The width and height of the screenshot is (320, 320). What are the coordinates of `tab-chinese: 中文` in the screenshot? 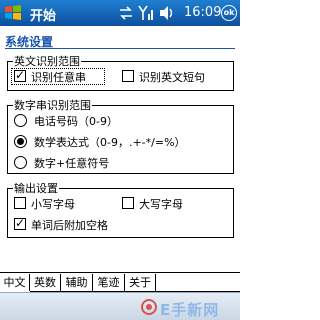 It's located at (15, 282).